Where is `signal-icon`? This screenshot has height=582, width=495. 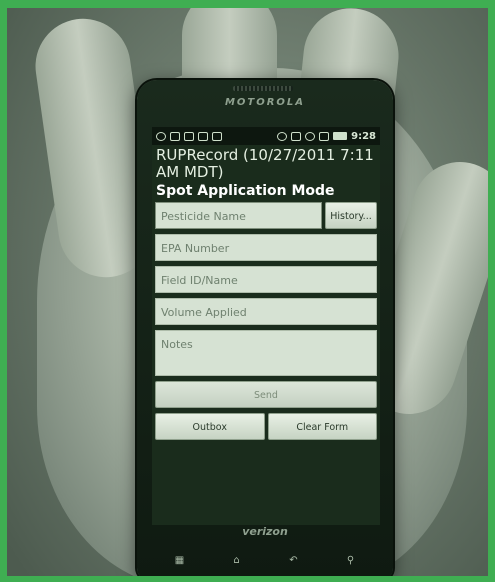 signal-icon is located at coordinates (324, 136).